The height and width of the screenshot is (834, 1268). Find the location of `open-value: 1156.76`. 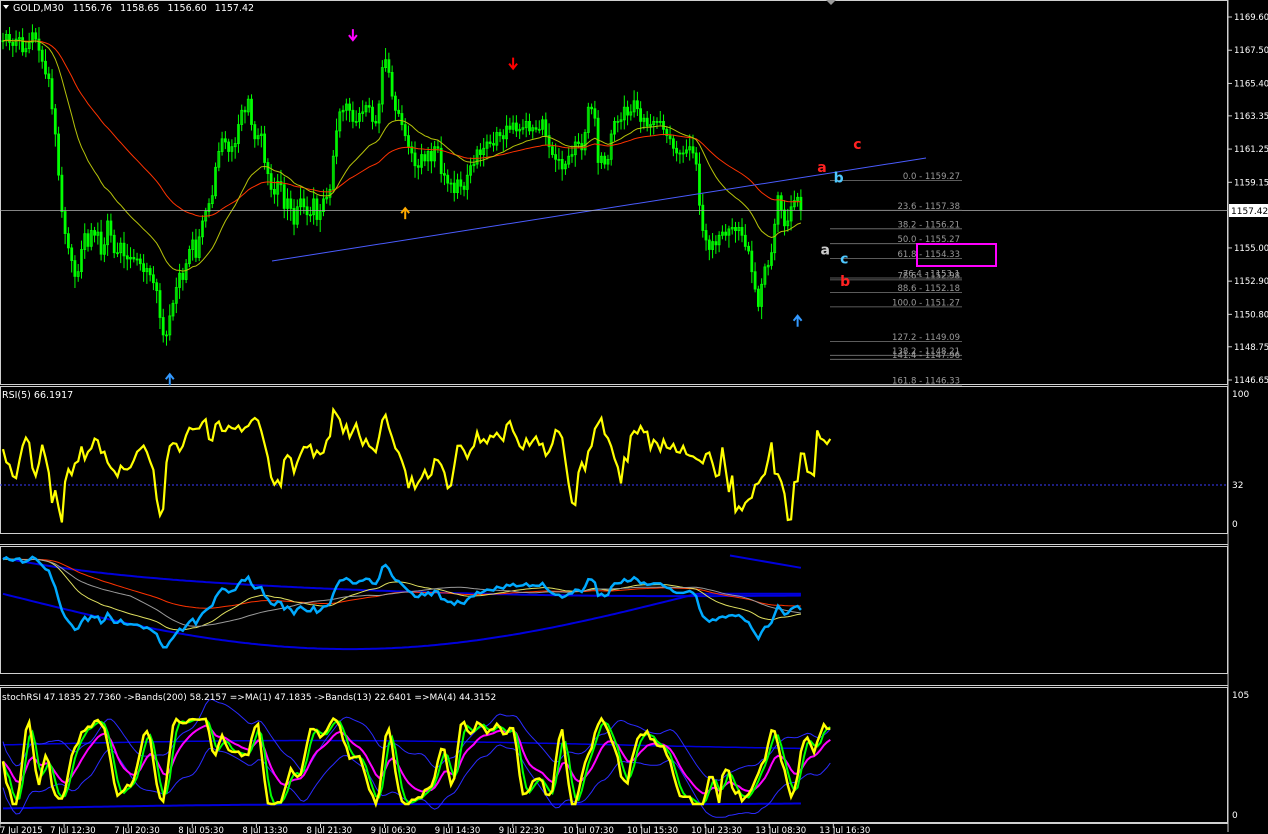

open-value: 1156.76 is located at coordinates (92, 8).